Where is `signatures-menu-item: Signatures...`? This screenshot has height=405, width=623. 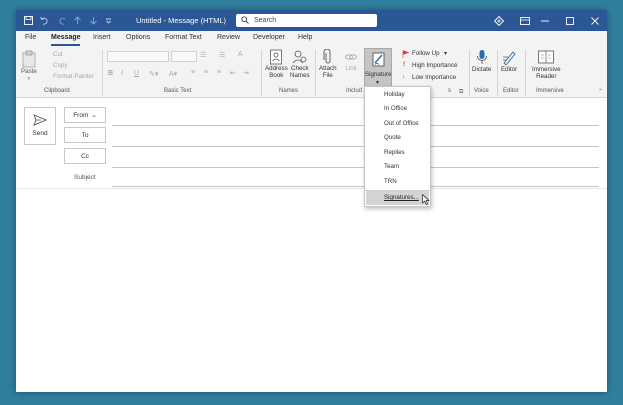 signatures-menu-item: Signatures... is located at coordinates (397, 198).